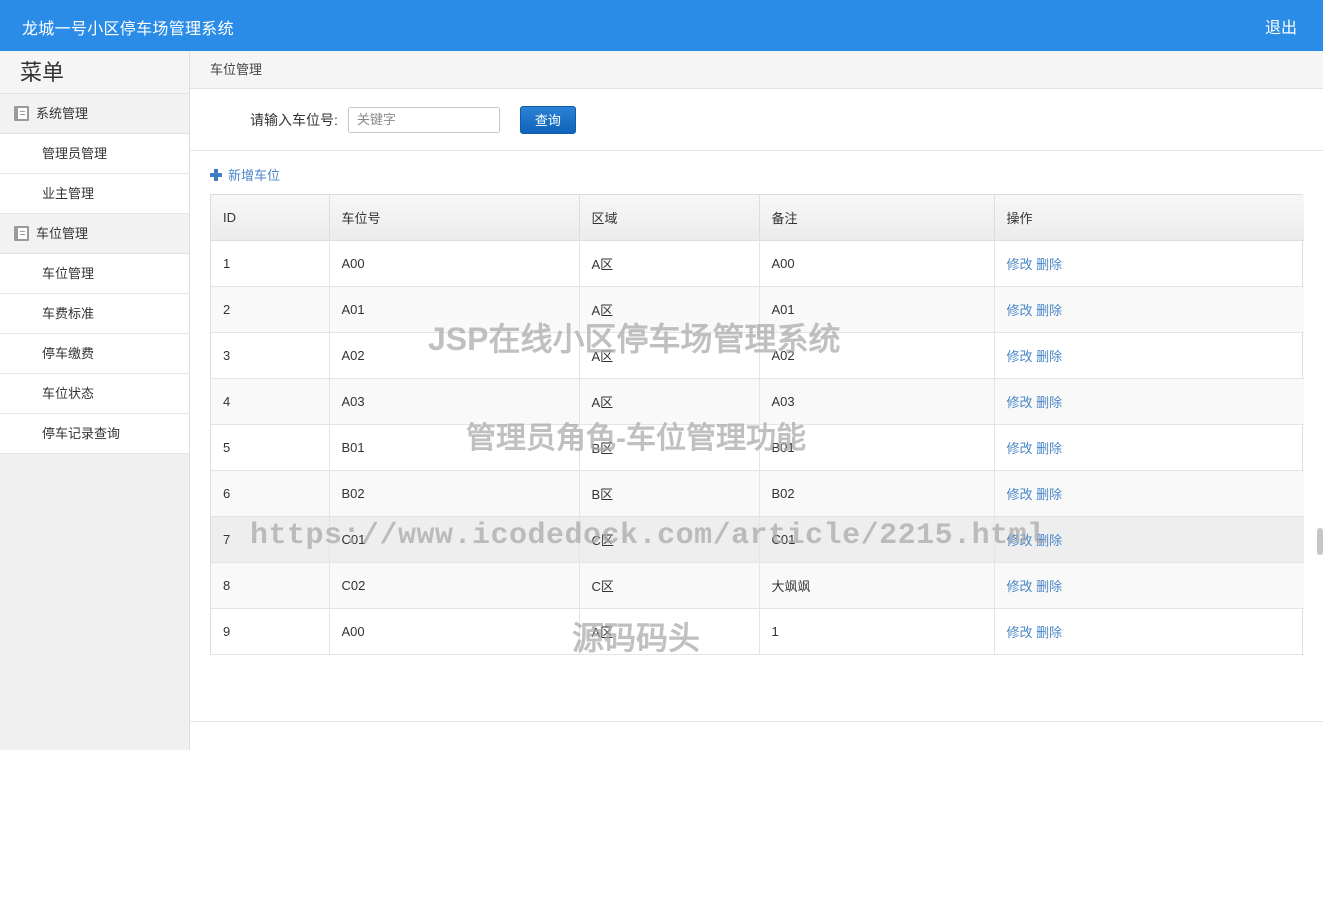 This screenshot has height=914, width=1323. Describe the element at coordinates (454, 539) in the screenshot. I see `cell-no: C01` at that location.